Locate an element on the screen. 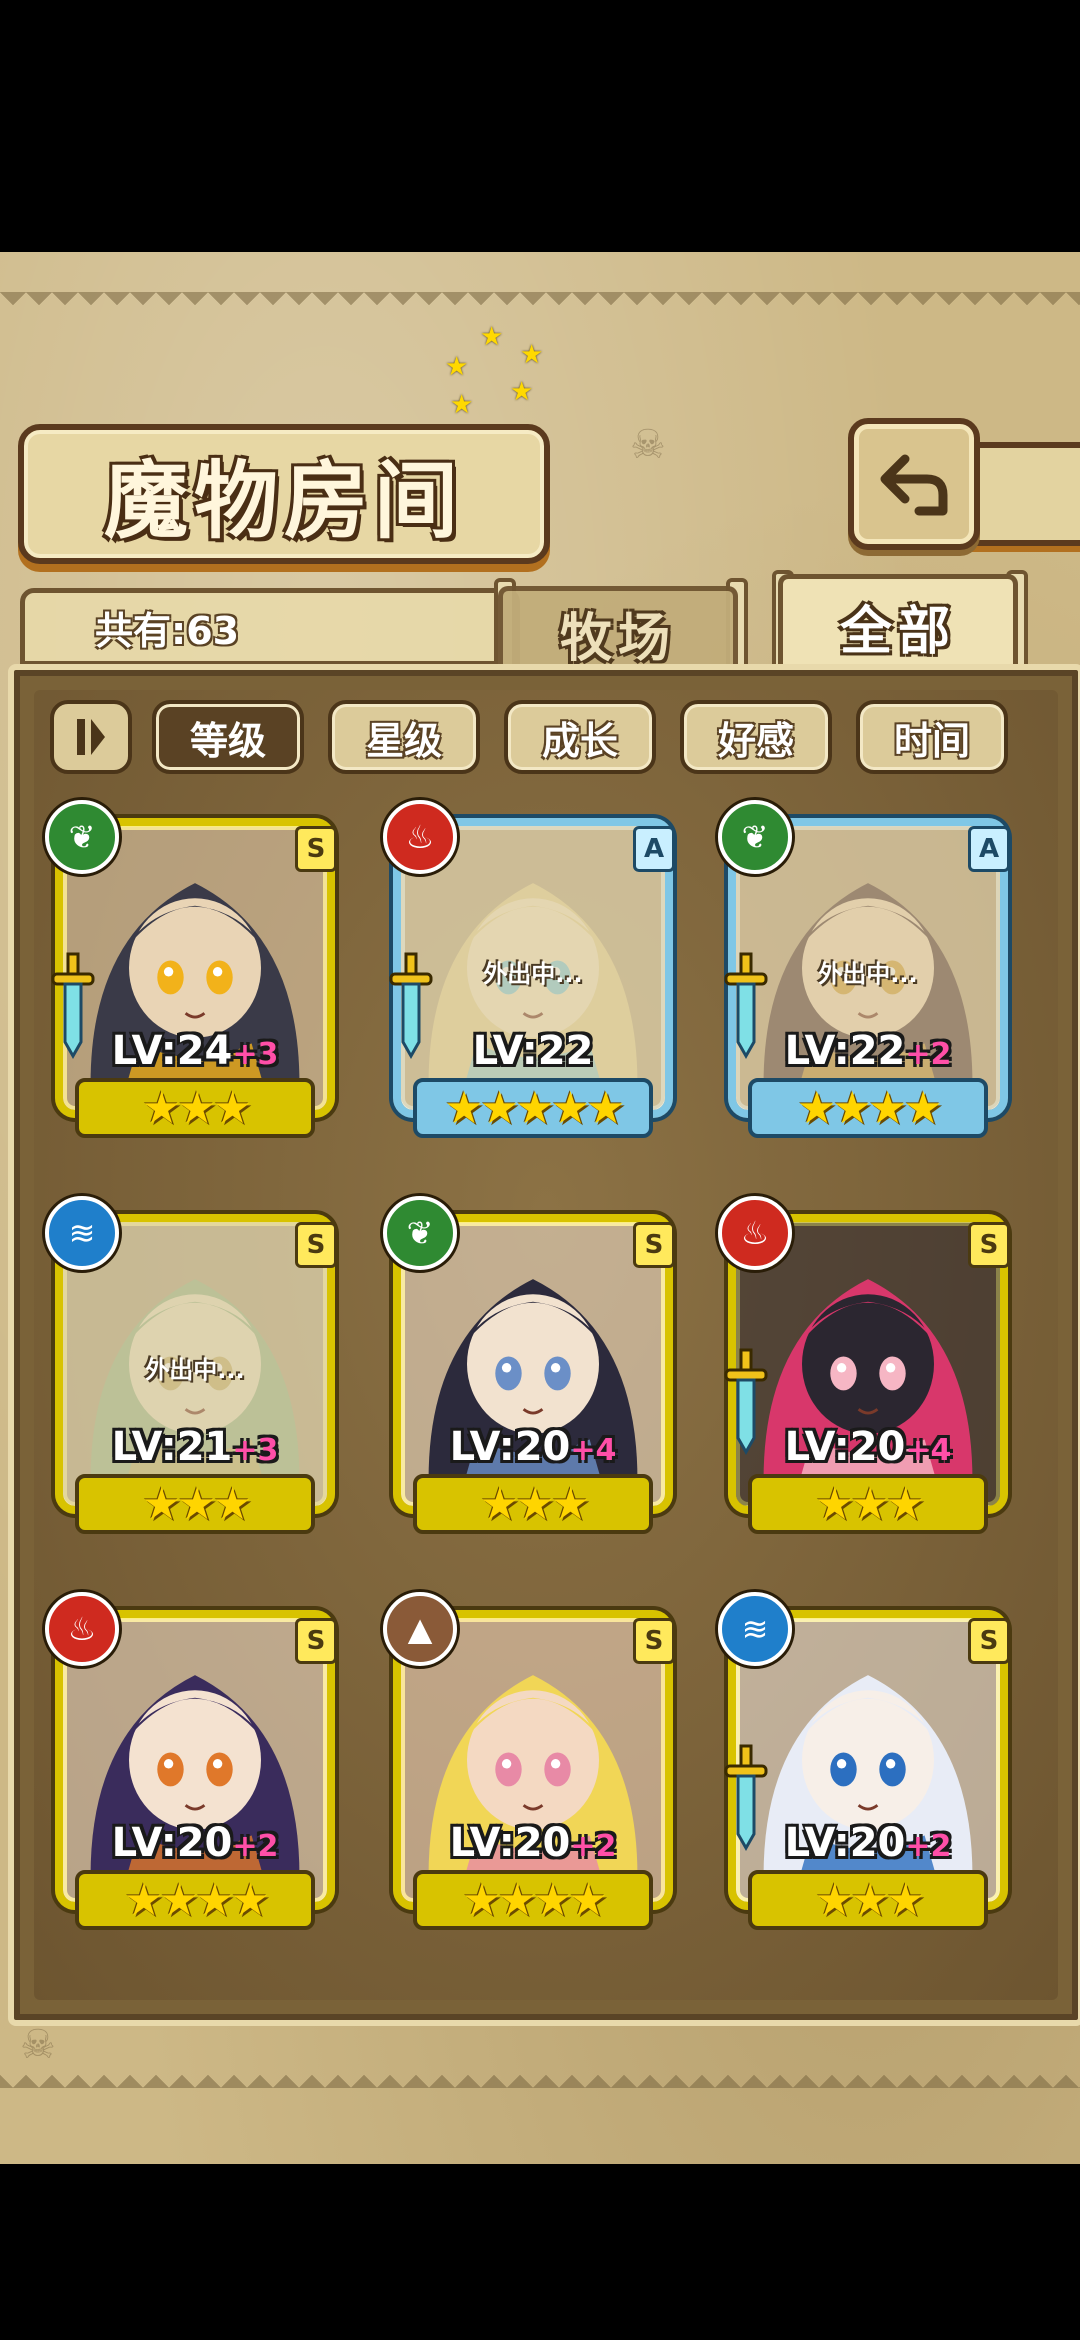 The width and height of the screenshot is (1080, 2340). sort-affection-button: 好感 is located at coordinates (756, 737).